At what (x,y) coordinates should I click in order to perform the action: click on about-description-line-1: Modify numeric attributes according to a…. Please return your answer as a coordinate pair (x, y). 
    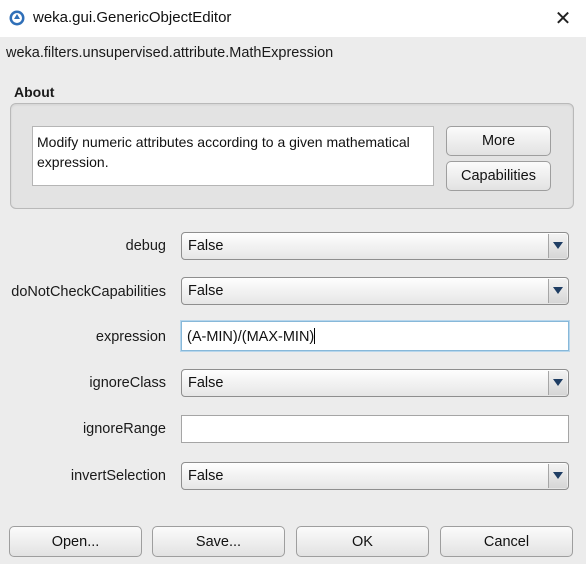
    Looking at the image, I should click on (223, 142).